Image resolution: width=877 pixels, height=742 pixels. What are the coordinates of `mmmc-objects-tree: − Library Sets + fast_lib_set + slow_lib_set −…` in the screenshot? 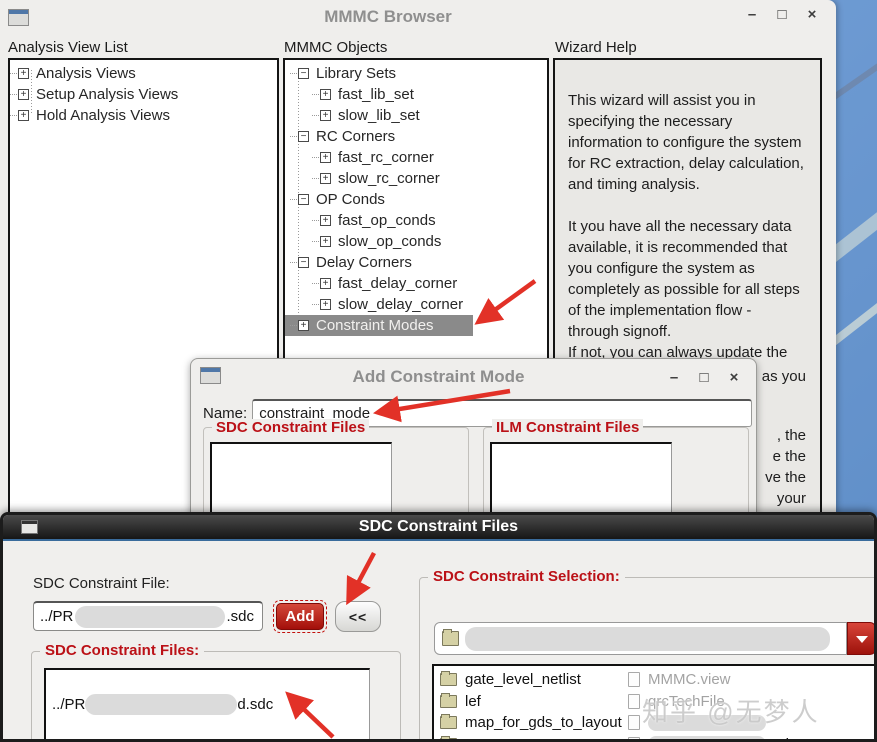 It's located at (416, 198).